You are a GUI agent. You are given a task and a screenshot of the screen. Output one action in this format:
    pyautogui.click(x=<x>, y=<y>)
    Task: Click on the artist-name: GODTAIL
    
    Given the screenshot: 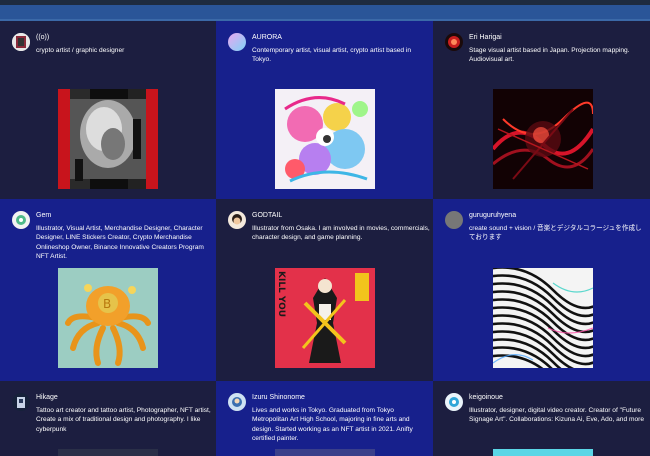 What is the action you would take?
    pyautogui.click(x=267, y=215)
    